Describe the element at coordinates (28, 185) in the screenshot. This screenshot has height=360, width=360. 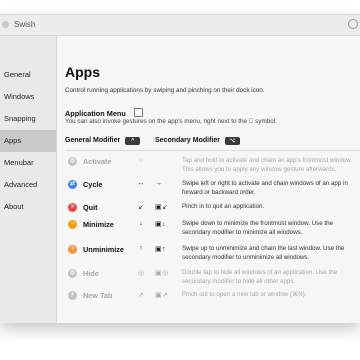
I see `sidebar-item-advanced: Advanced` at that location.